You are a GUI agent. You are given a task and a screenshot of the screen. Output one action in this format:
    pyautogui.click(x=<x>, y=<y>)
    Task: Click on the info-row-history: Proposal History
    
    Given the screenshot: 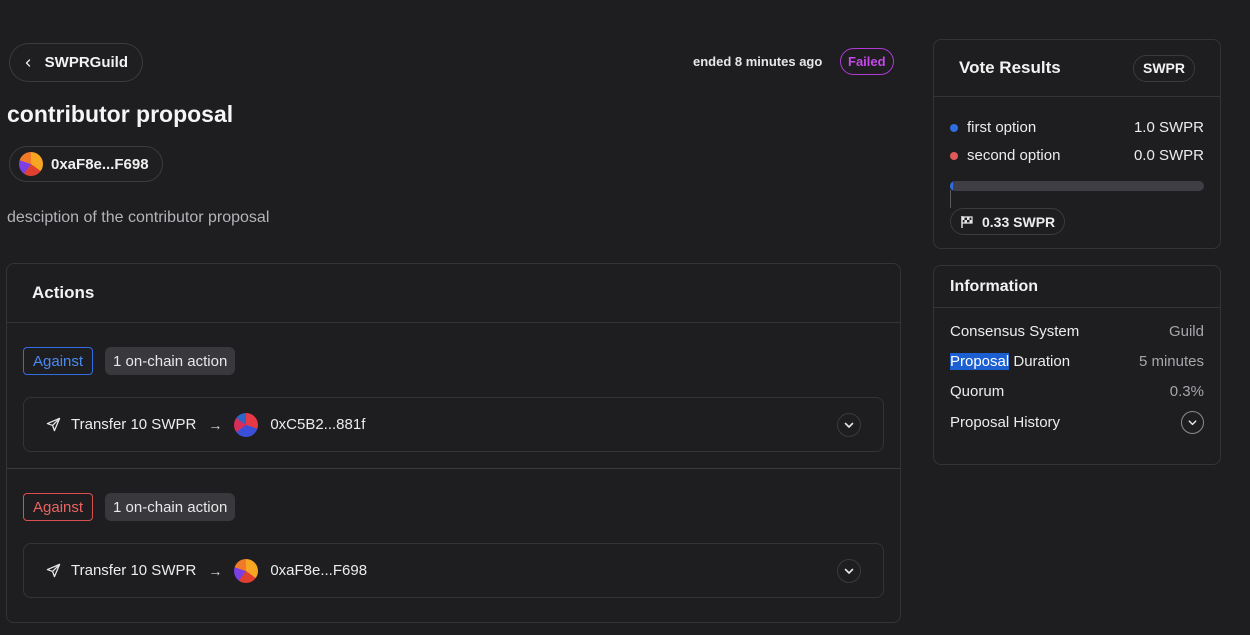 What is the action you would take?
    pyautogui.click(x=1077, y=422)
    